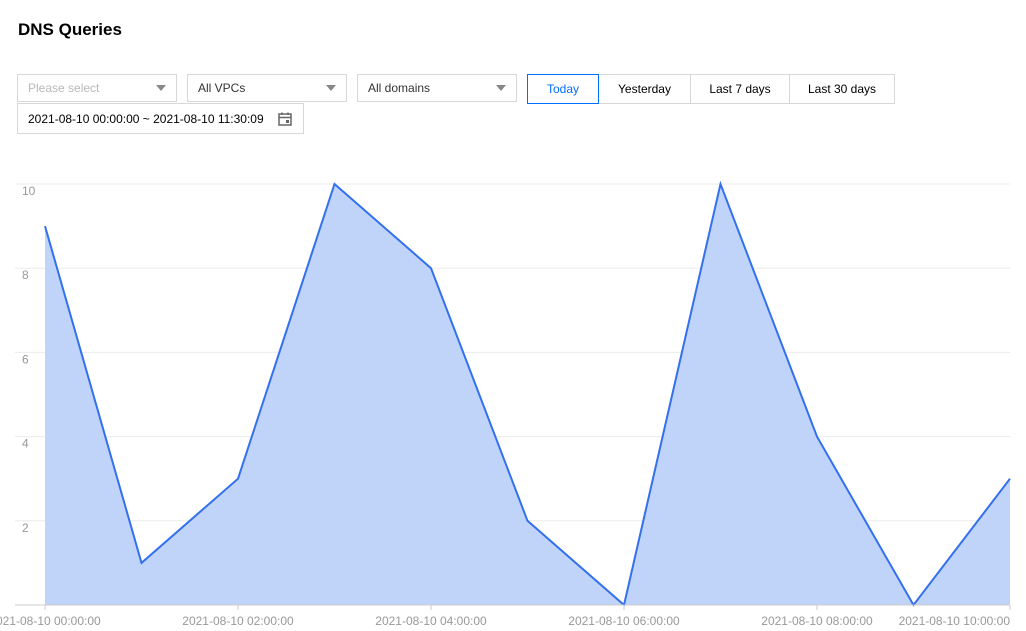  I want to click on x-tick-label: 2021-08-10 10:00:00, so click(955, 621).